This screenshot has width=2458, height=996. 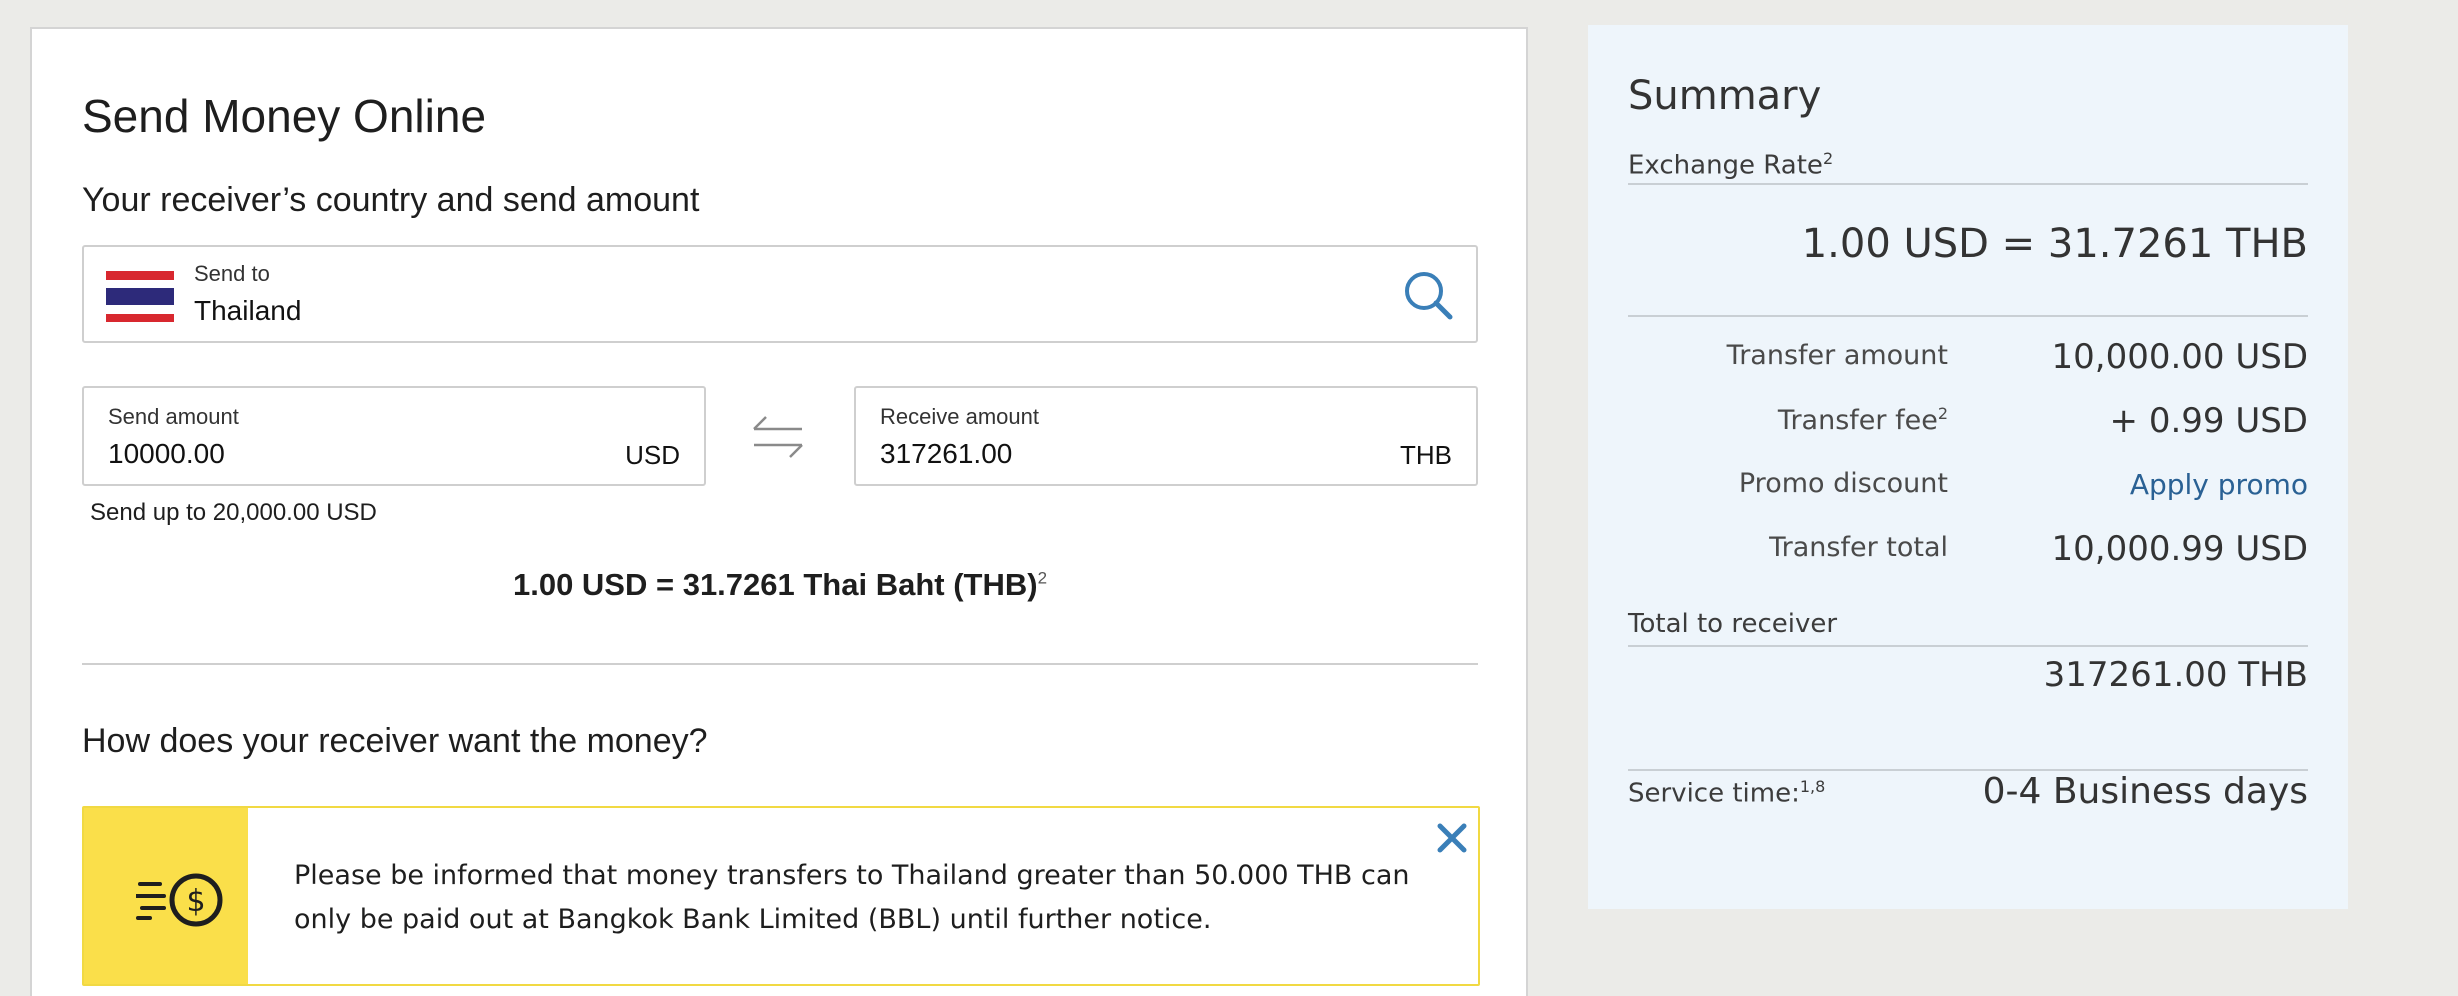 I want to click on summary-title: Summary, so click(x=1725, y=96).